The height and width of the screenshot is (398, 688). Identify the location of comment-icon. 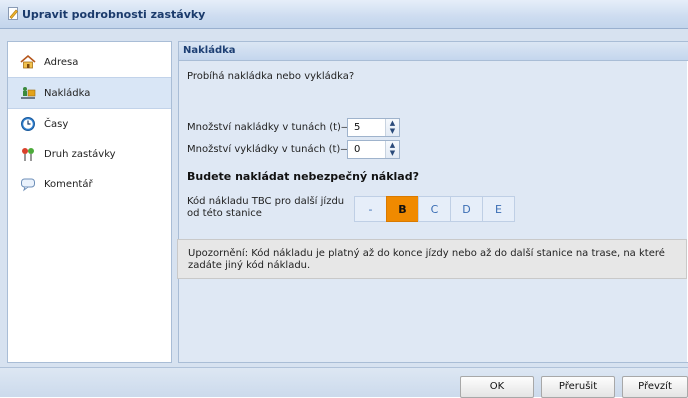
(28, 184).